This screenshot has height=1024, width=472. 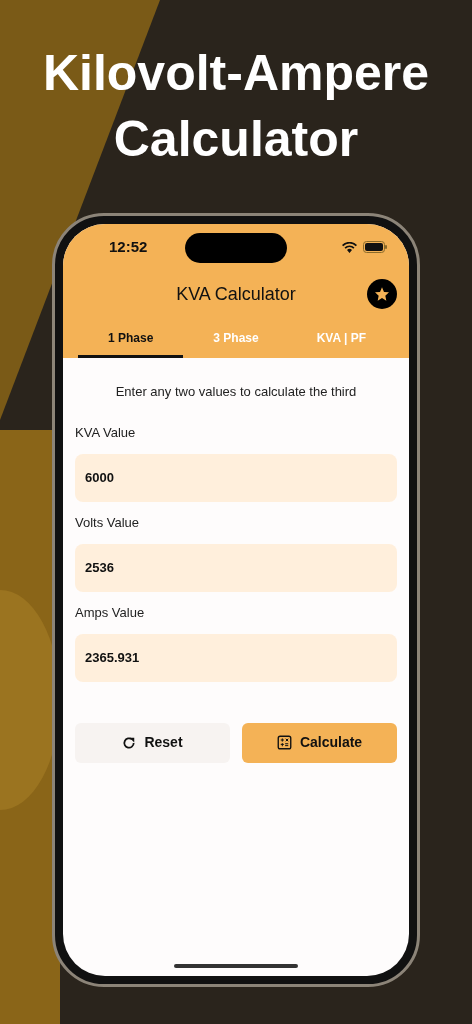 I want to click on input-field: 2365.931, so click(x=236, y=657).